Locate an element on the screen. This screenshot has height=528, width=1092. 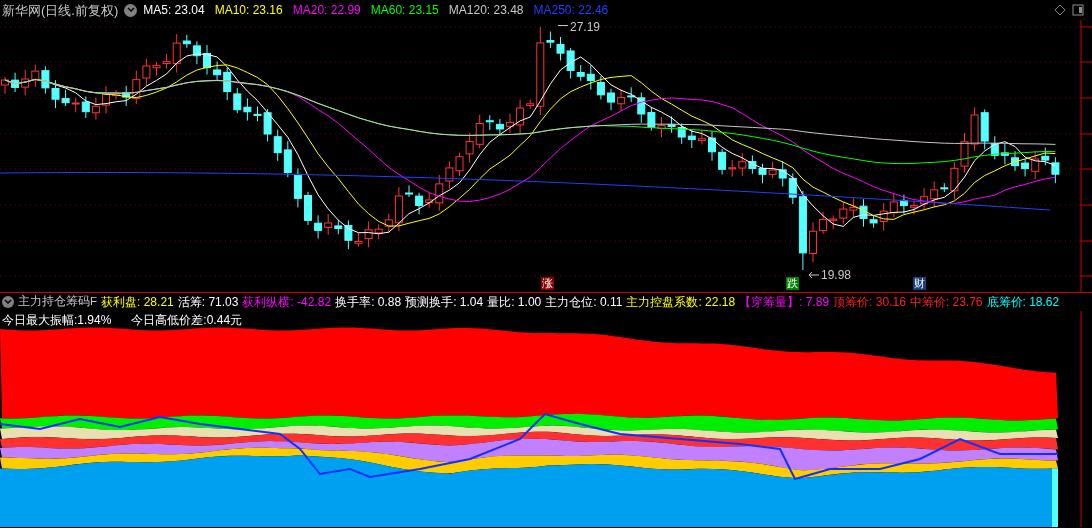
indicator-value: 活筹: 71.03 is located at coordinates (208, 302).